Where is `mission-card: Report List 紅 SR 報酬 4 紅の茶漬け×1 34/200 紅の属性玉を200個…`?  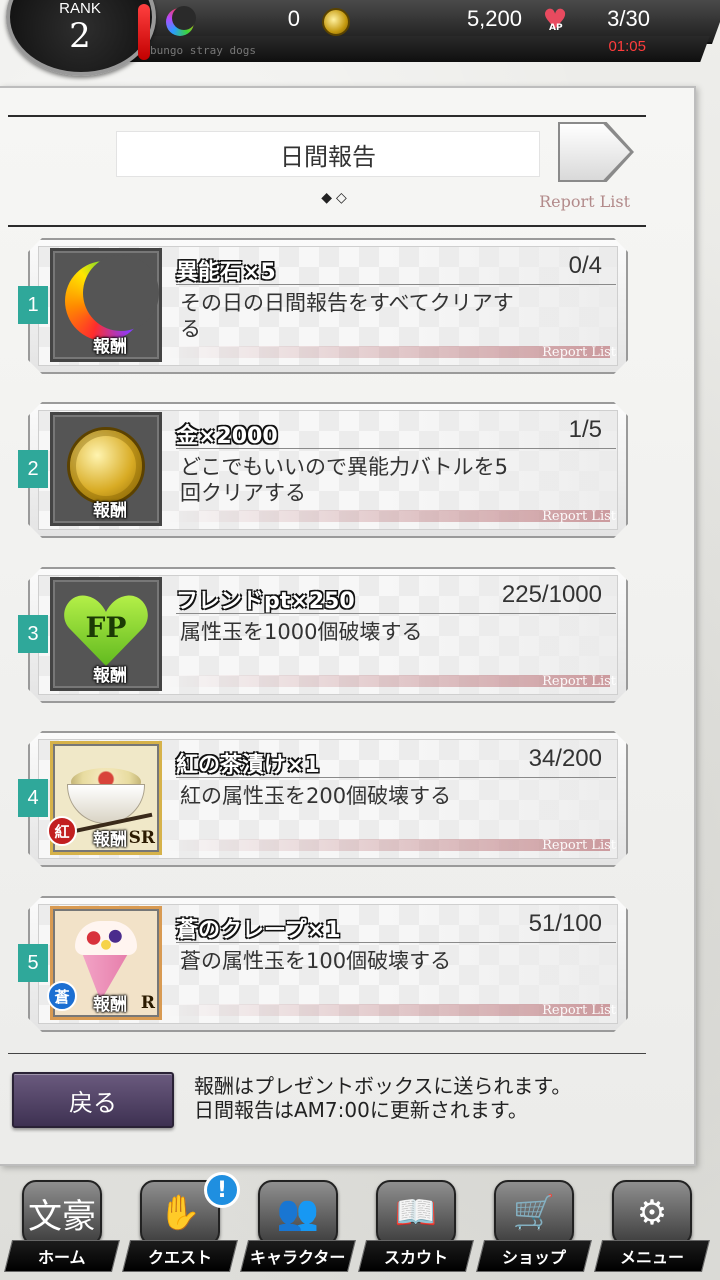 mission-card: Report List 紅 SR 報酬 4 紅の茶漬け×1 34/200 紅の属性玉を200個… is located at coordinates (323, 799).